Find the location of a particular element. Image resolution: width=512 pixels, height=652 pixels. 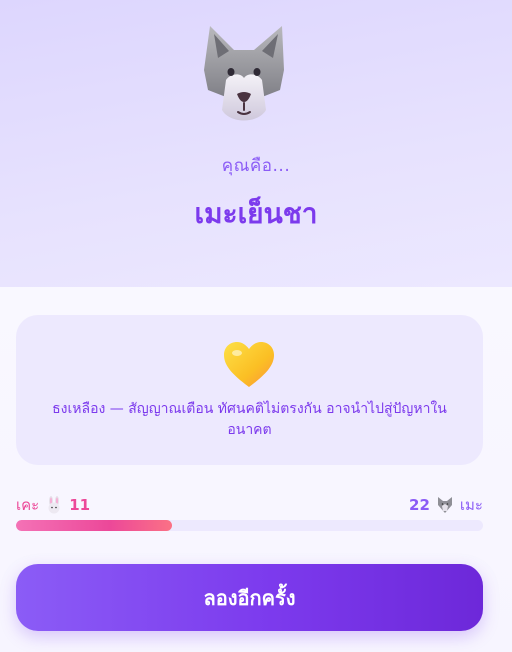

wolf-icon is located at coordinates (444, 505).